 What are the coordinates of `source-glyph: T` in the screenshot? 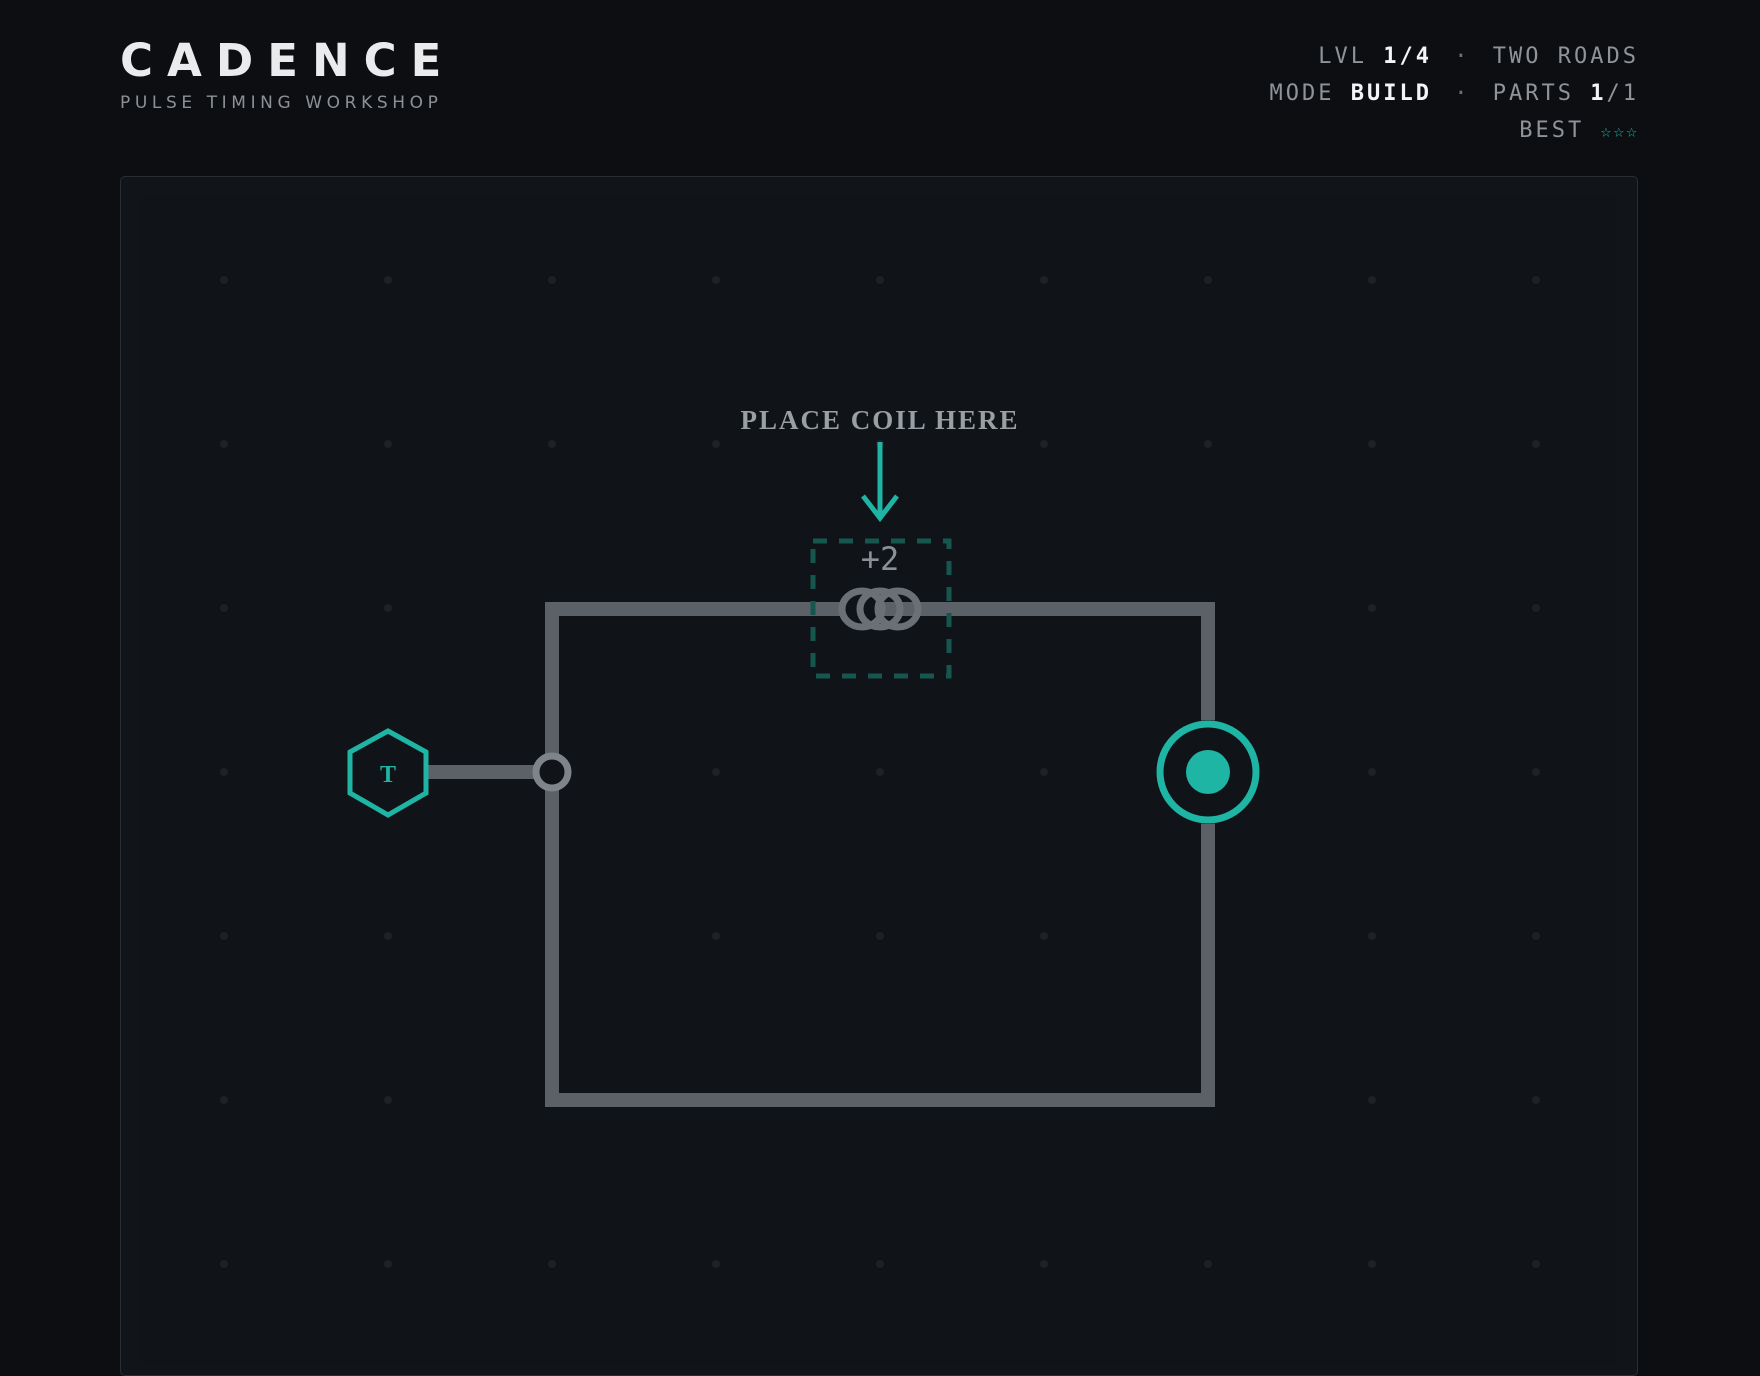 It's located at (388, 775).